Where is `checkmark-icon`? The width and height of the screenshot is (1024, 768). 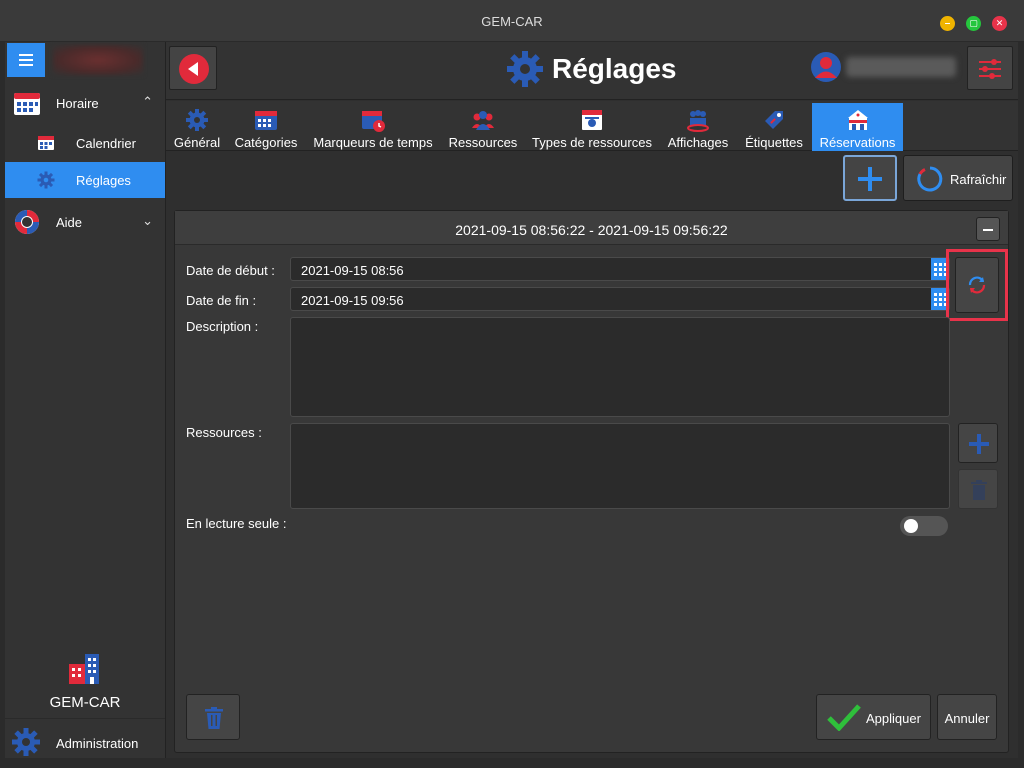 checkmark-icon is located at coordinates (844, 717).